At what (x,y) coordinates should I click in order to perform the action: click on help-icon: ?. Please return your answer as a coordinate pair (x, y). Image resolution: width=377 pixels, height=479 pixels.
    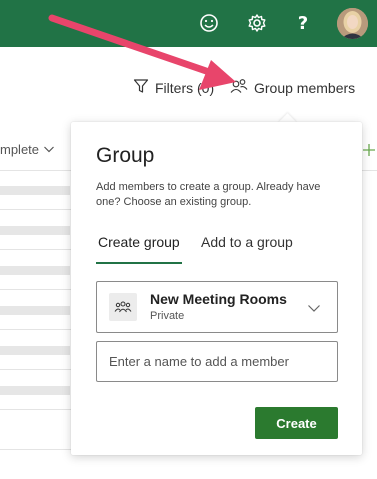
    Looking at the image, I should click on (303, 23).